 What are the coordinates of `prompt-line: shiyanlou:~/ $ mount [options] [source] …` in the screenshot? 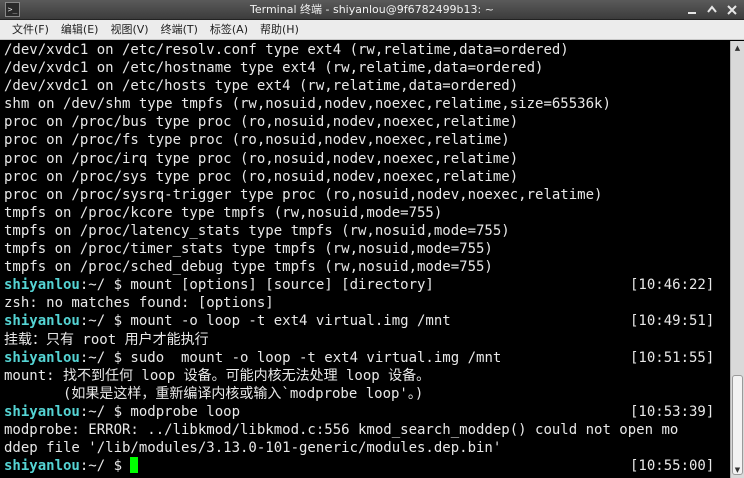 It's located at (367, 285).